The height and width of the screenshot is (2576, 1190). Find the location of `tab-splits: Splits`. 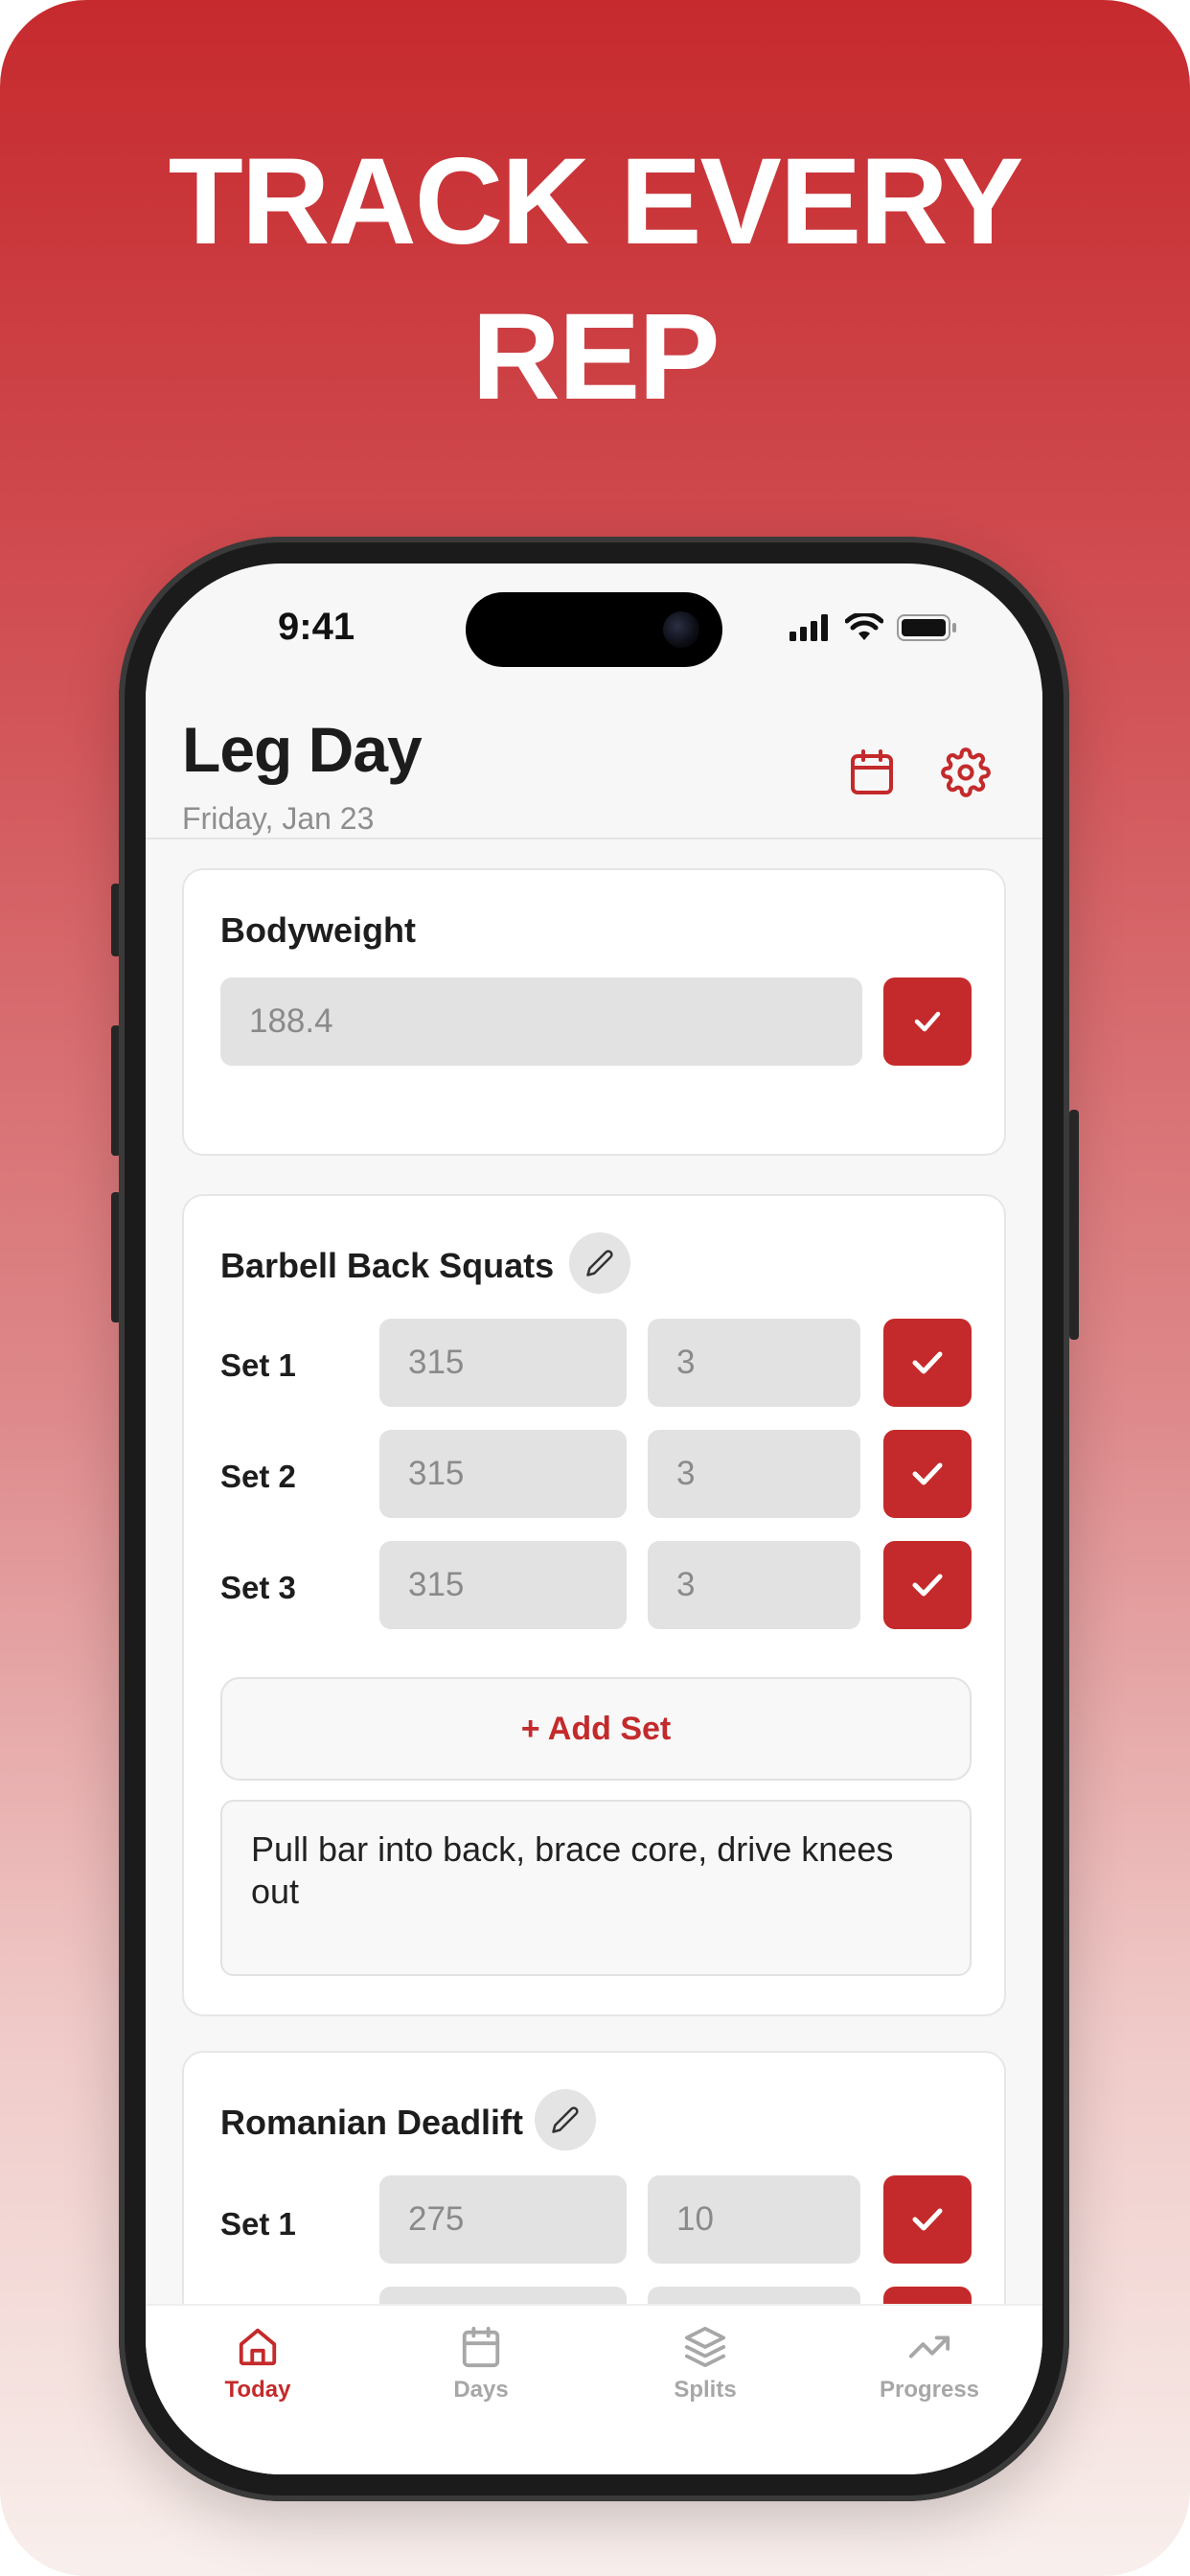

tab-splits: Splits is located at coordinates (705, 2364).